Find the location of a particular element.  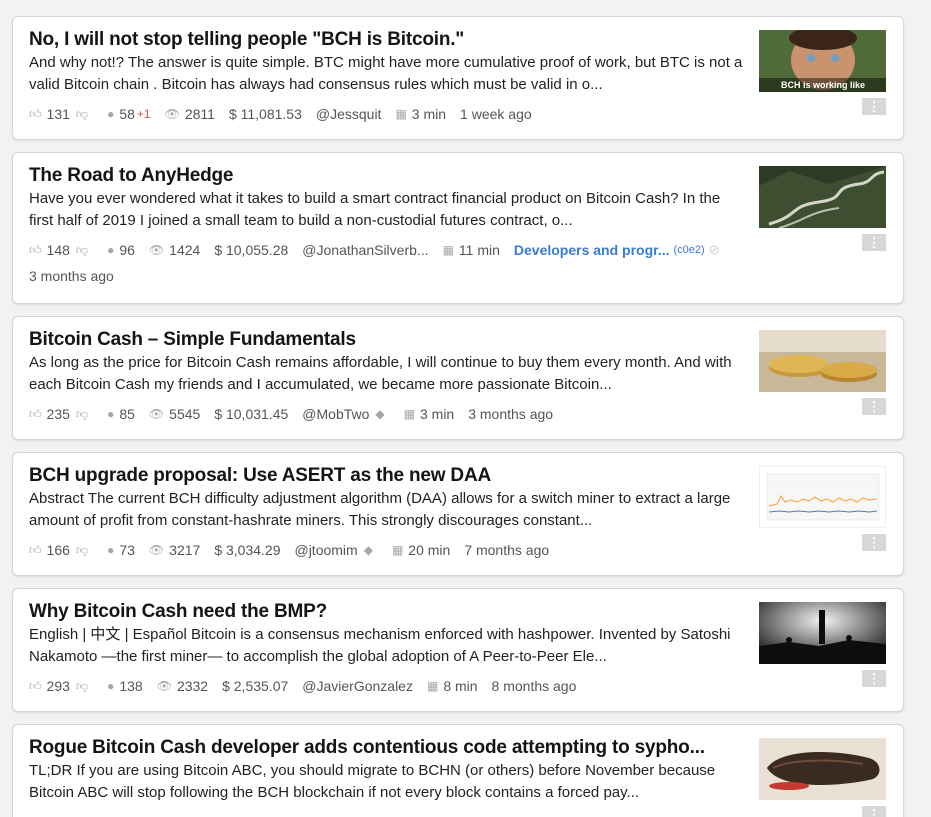

author-link: @jtoomim ◆ is located at coordinates (335, 550).